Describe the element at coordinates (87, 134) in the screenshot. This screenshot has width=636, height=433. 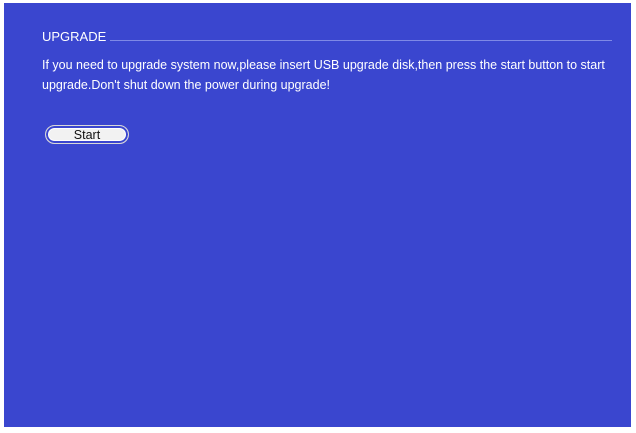
I see `start-button: Start` at that location.